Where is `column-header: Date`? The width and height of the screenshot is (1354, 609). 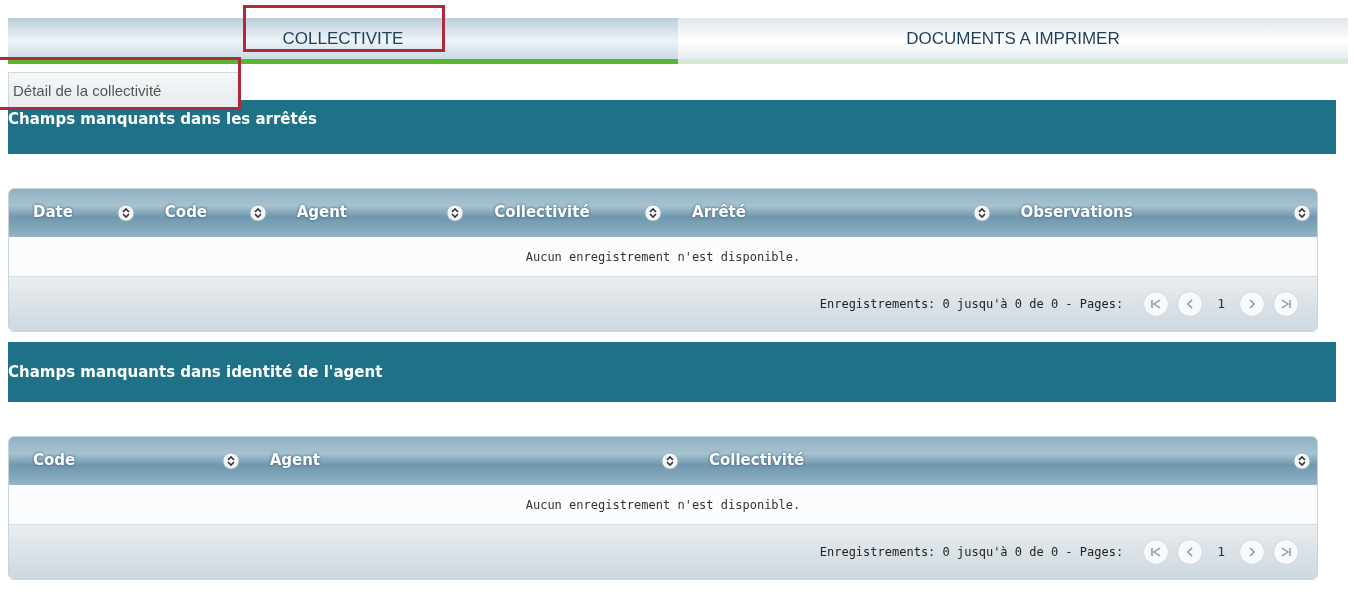
column-header: Date is located at coordinates (75, 212).